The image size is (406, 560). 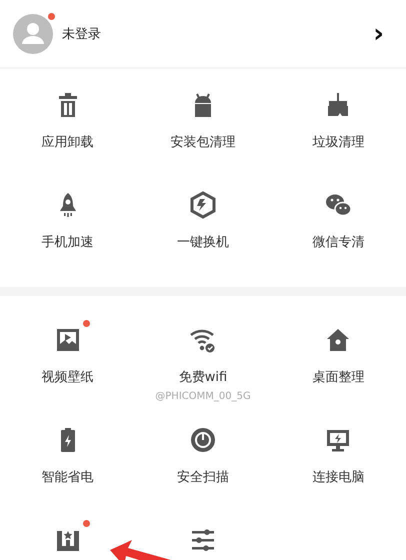 What do you see at coordinates (338, 243) in the screenshot?
I see `tool-label: 微信专清` at bounding box center [338, 243].